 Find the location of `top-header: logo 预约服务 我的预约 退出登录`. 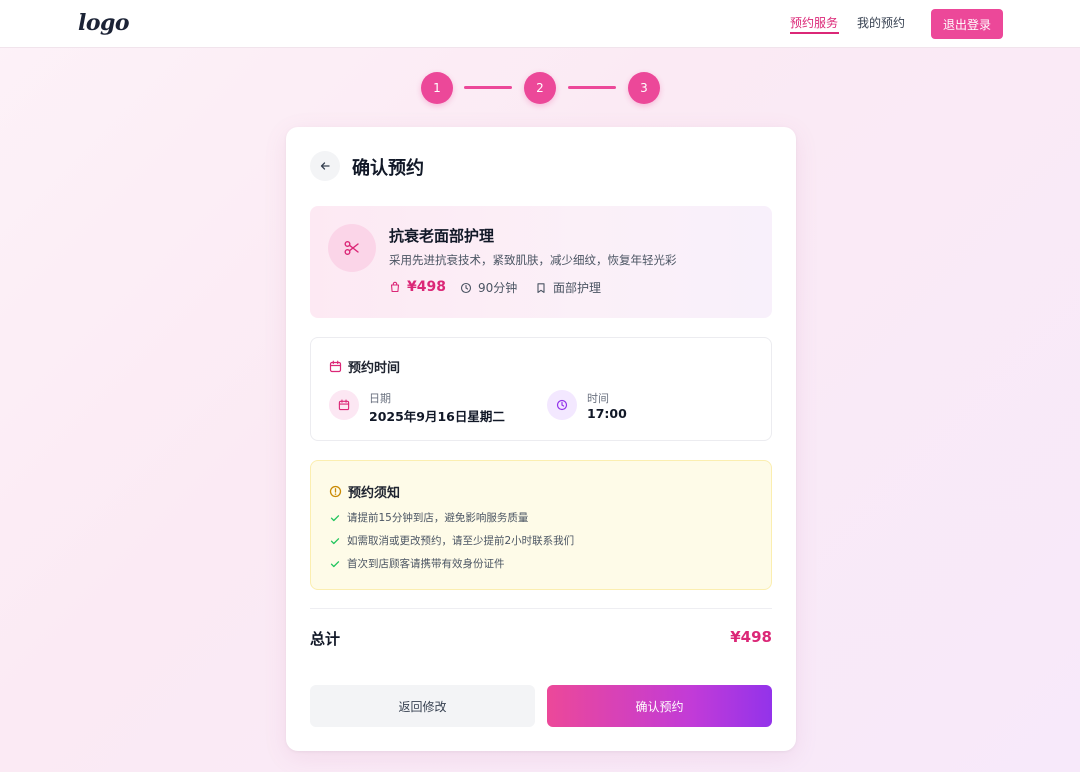

top-header: logo 预约服务 我的预约 退出登录 is located at coordinates (540, 24).